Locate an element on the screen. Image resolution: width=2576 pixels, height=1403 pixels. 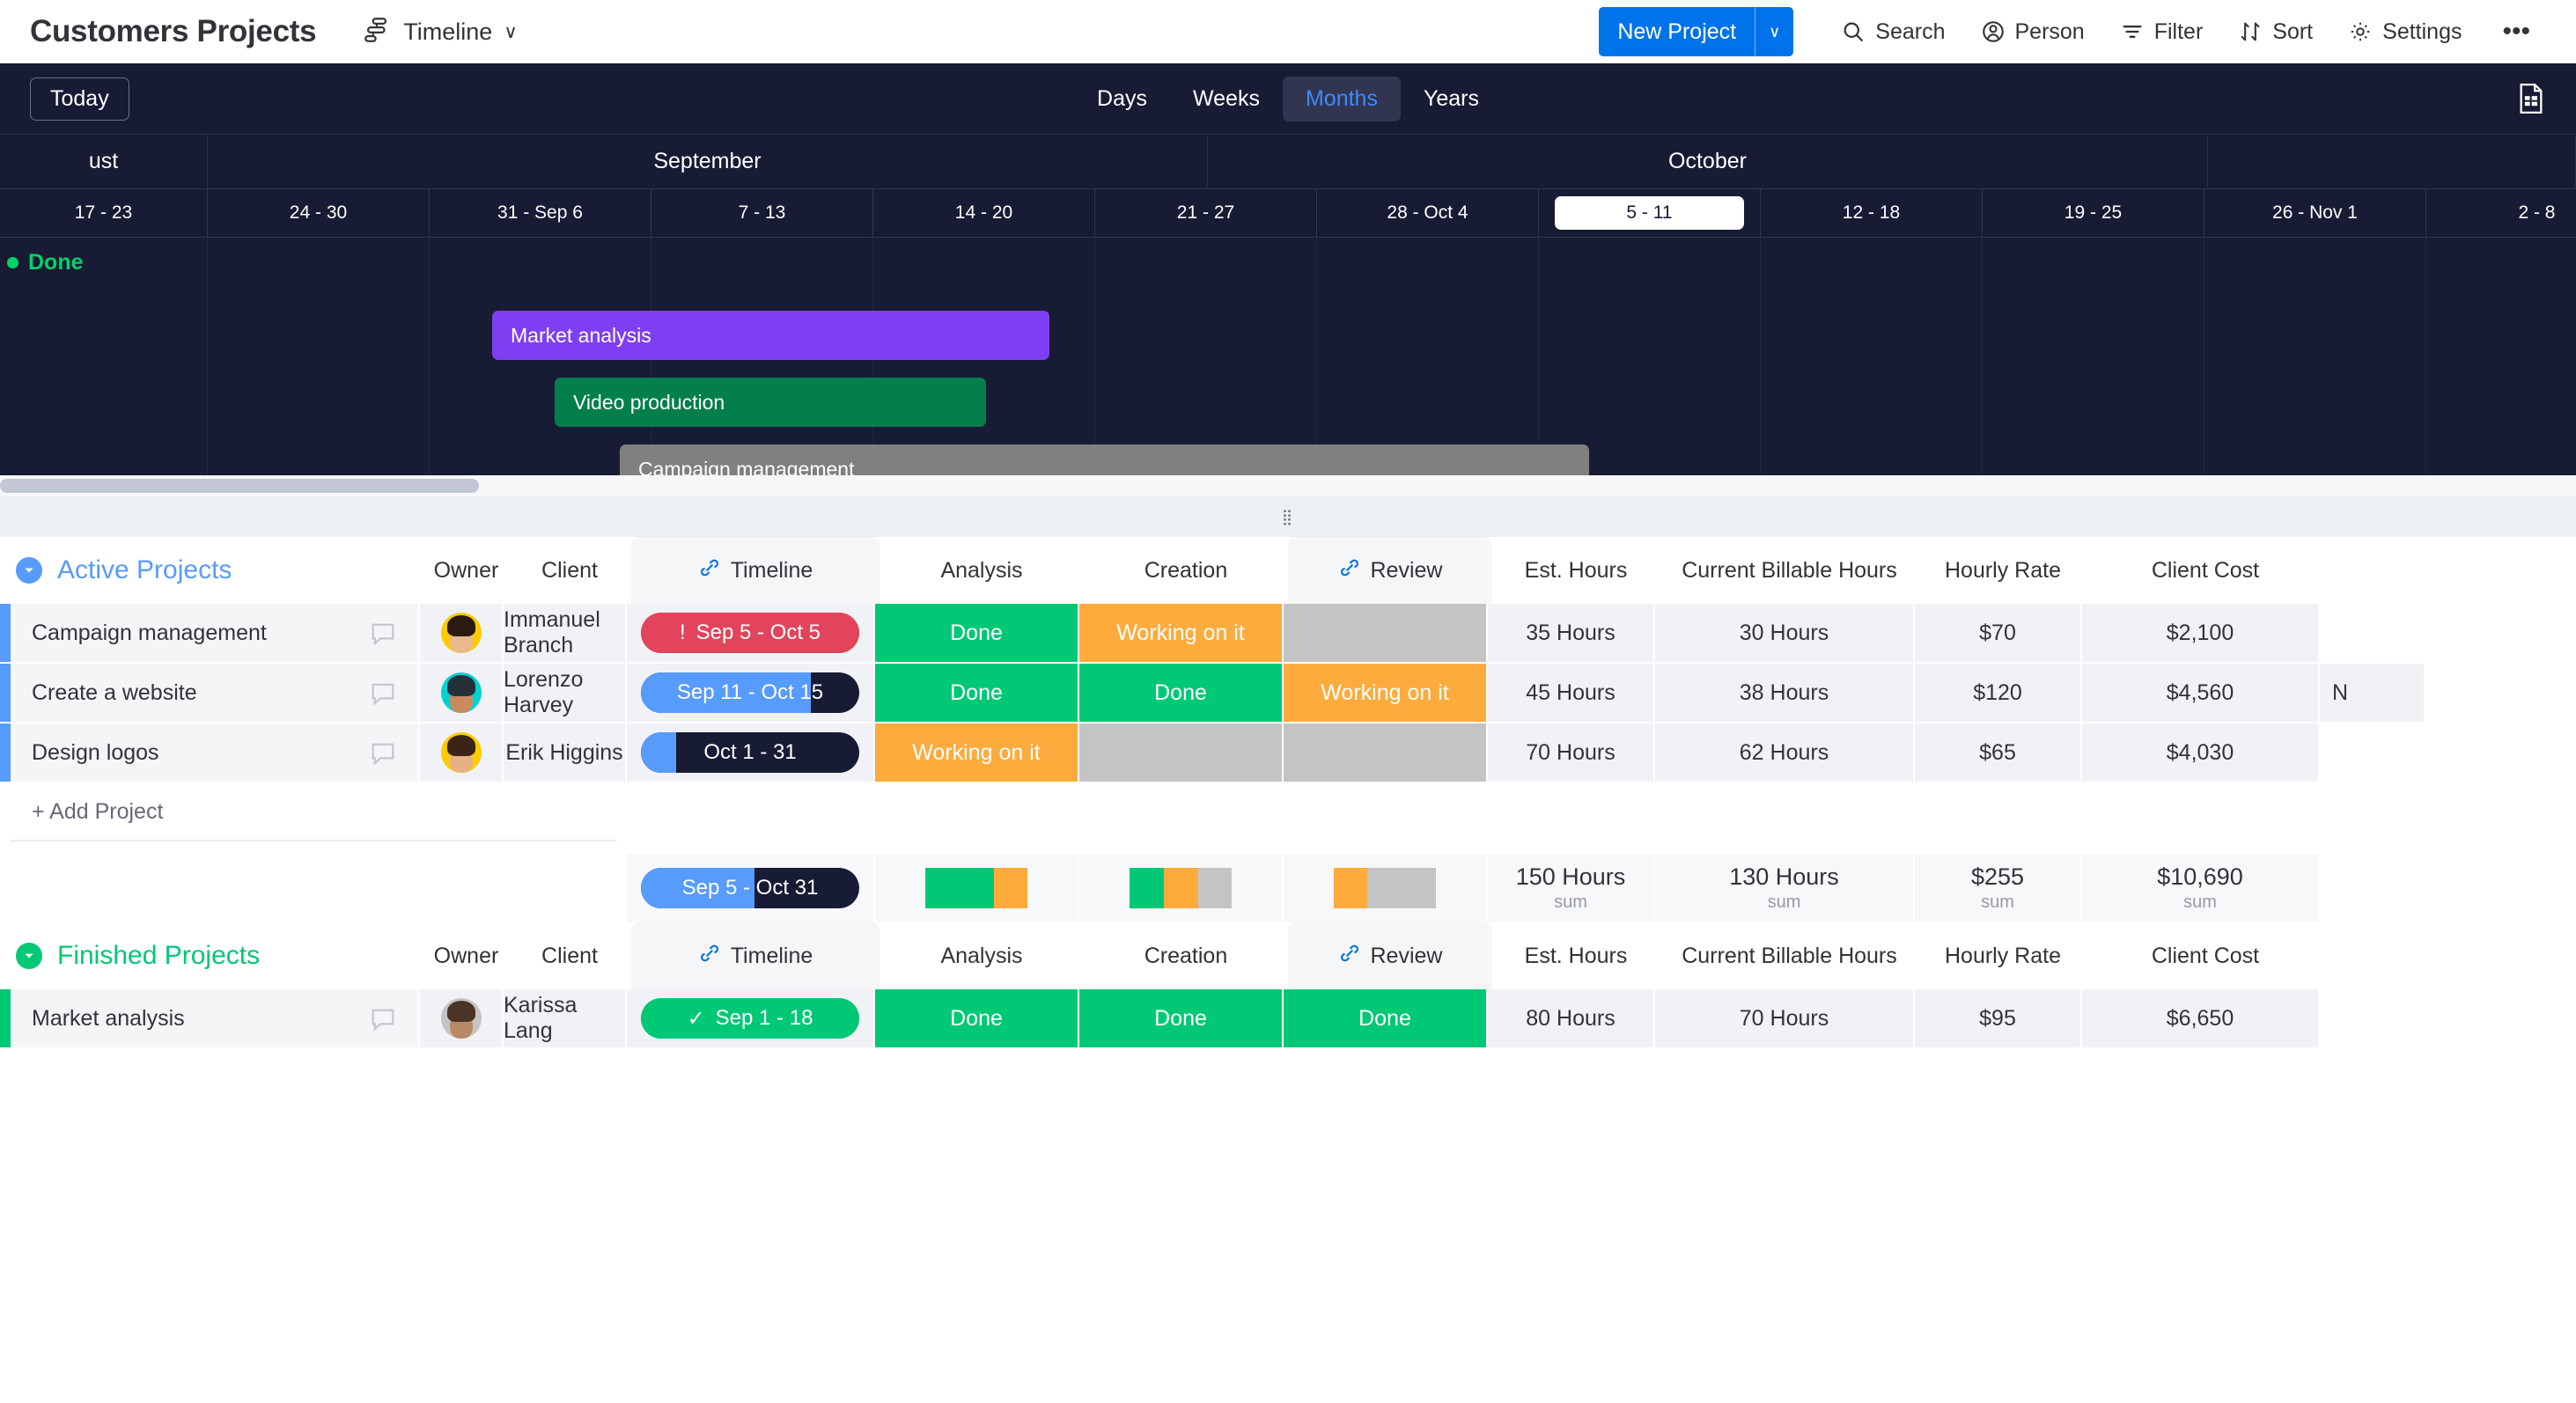
new-project-button-group: New Project ∨ is located at coordinates (1697, 32).